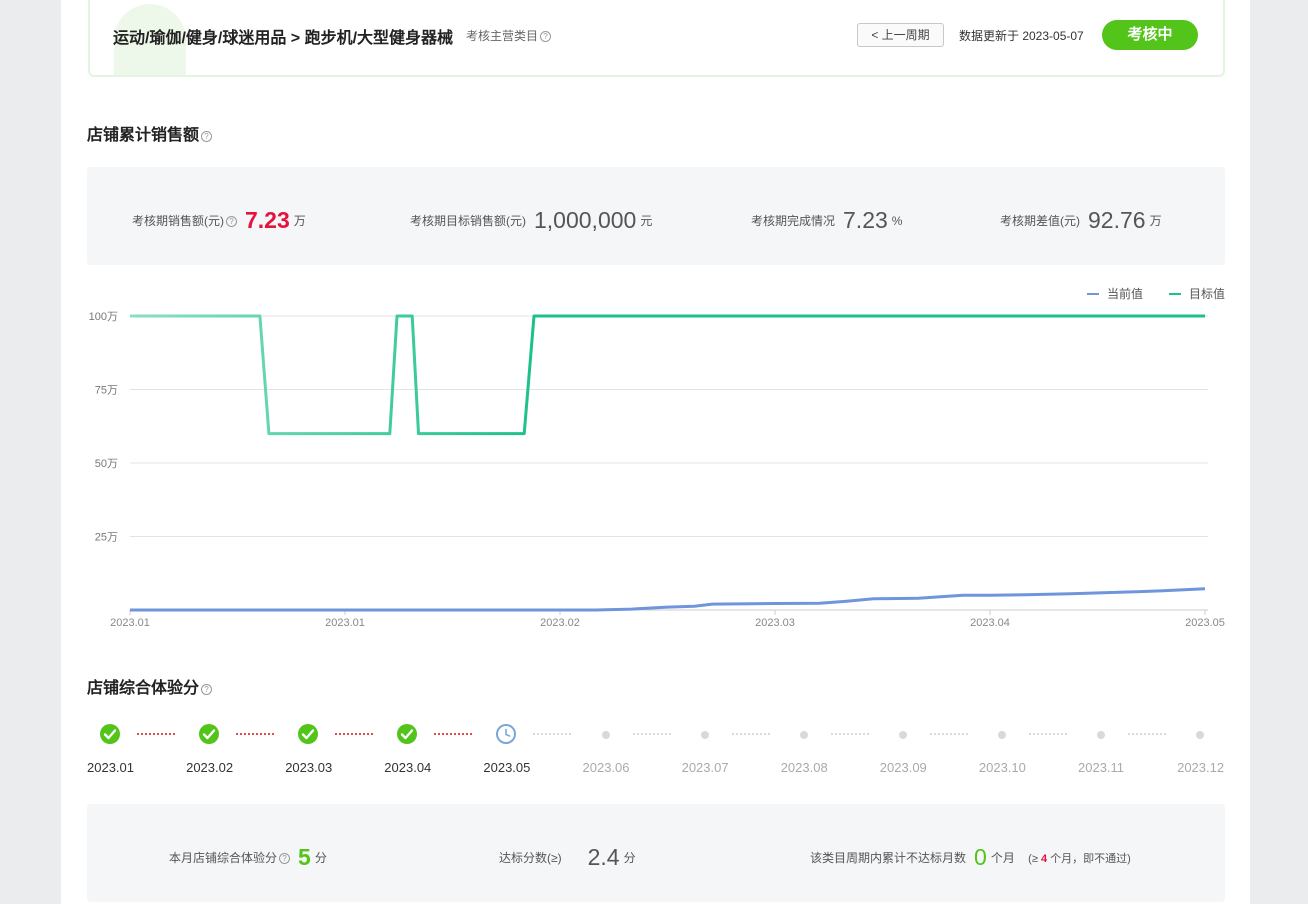  What do you see at coordinates (1081, 220) in the screenshot?
I see `stat-difference: 考核期差值(元) 92.76 万` at bounding box center [1081, 220].